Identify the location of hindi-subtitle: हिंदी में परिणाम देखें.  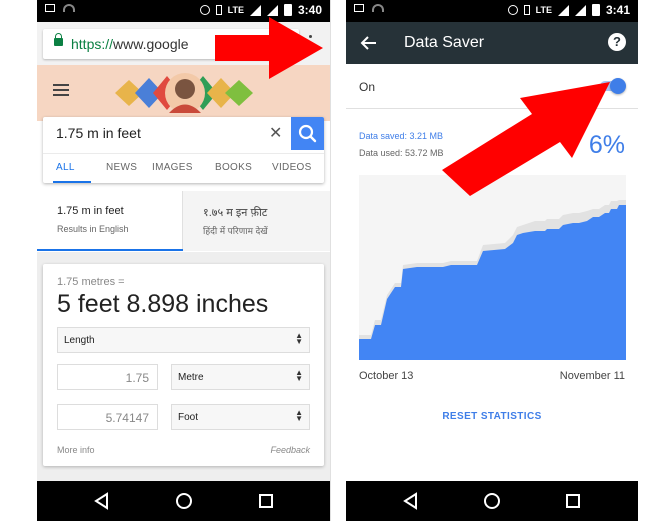
(235, 231).